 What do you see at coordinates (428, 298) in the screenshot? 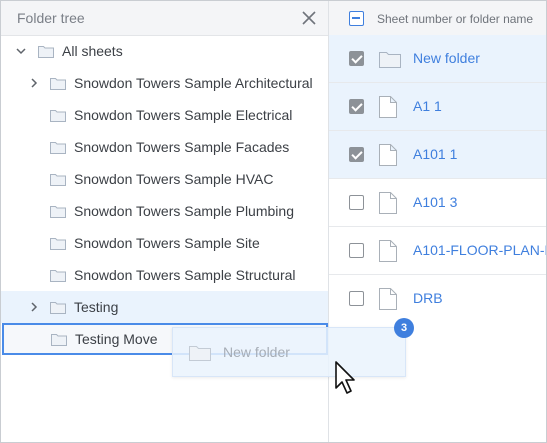
I see `sheet-name-link: DRB` at bounding box center [428, 298].